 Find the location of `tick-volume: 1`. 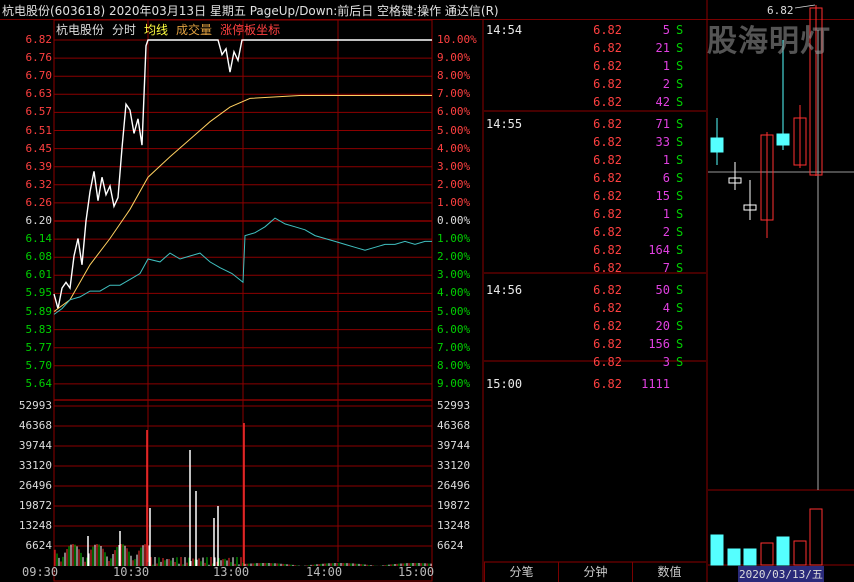

tick-volume: 1 is located at coordinates (666, 66).